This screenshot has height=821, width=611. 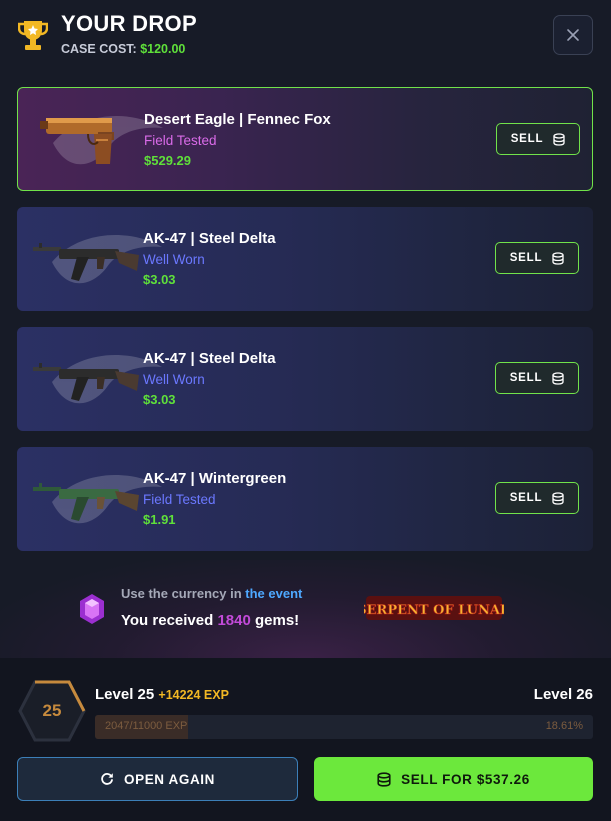 I want to click on exp-progress-text: 2047/11000 EXP, so click(x=146, y=726).